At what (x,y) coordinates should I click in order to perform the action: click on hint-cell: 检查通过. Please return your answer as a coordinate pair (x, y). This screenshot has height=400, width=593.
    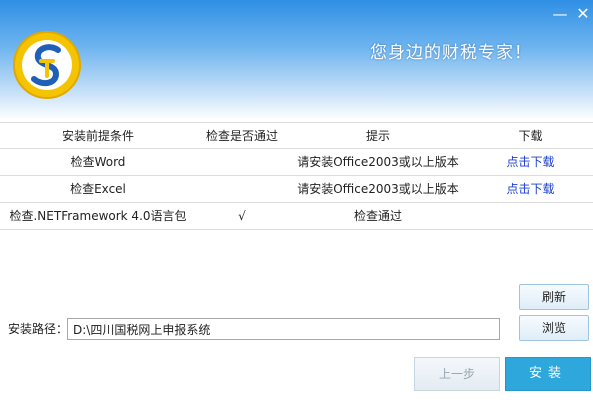
    Looking at the image, I should click on (377, 216).